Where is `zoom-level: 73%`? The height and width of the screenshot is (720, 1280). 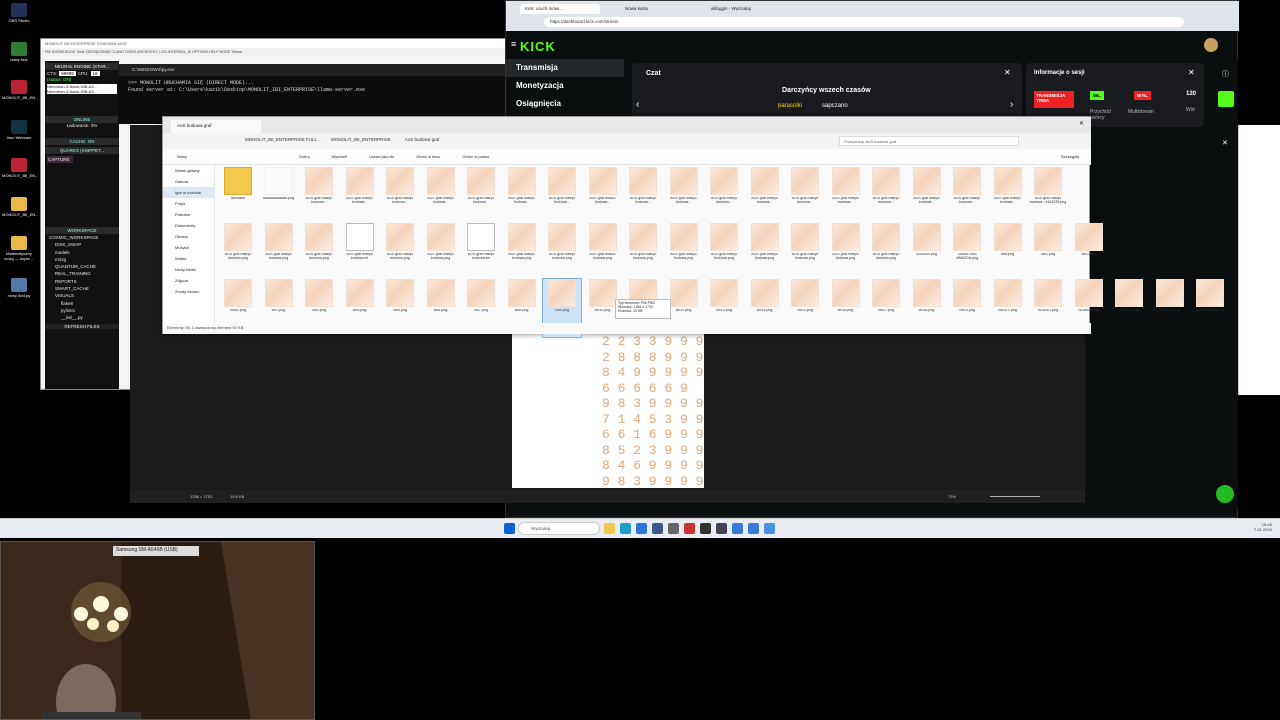 zoom-level: 73% is located at coordinates (952, 496).